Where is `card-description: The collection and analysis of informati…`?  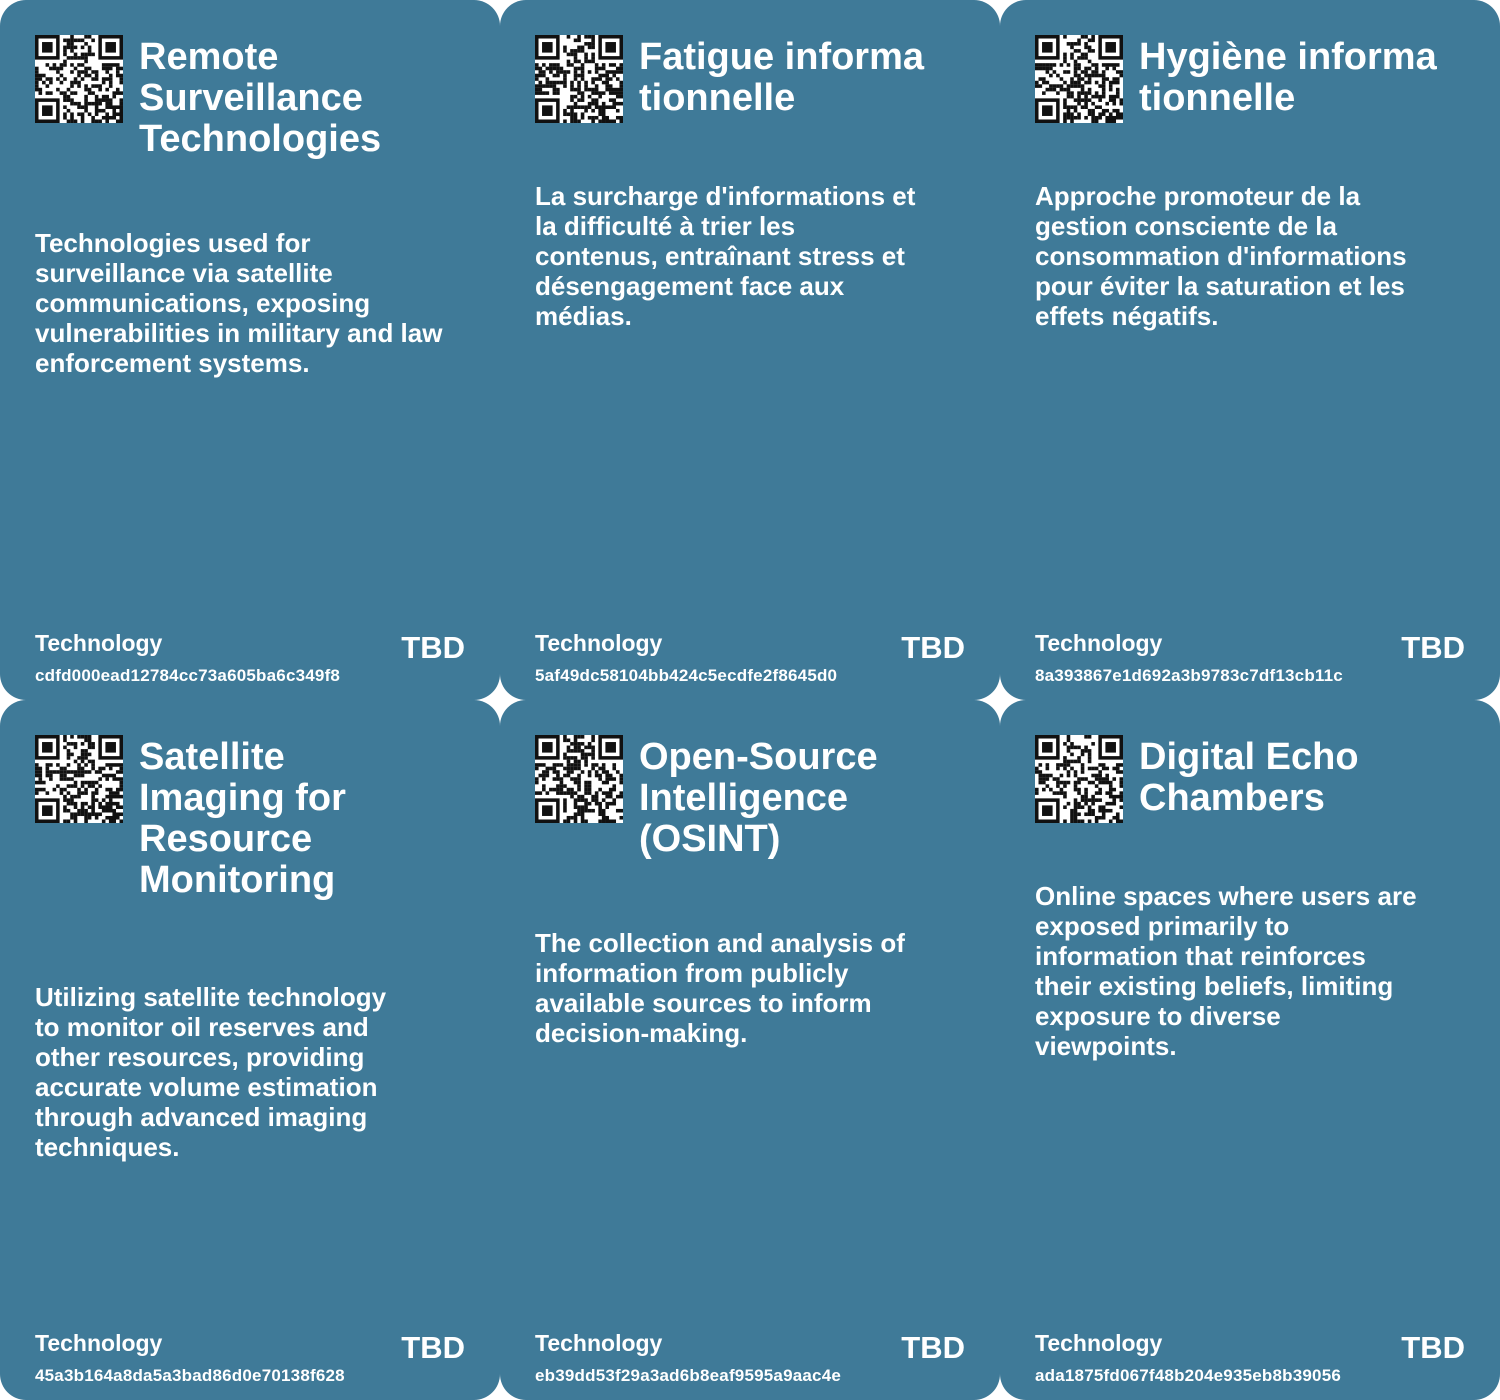 card-description: The collection and analysis of informati… is located at coordinates (720, 988).